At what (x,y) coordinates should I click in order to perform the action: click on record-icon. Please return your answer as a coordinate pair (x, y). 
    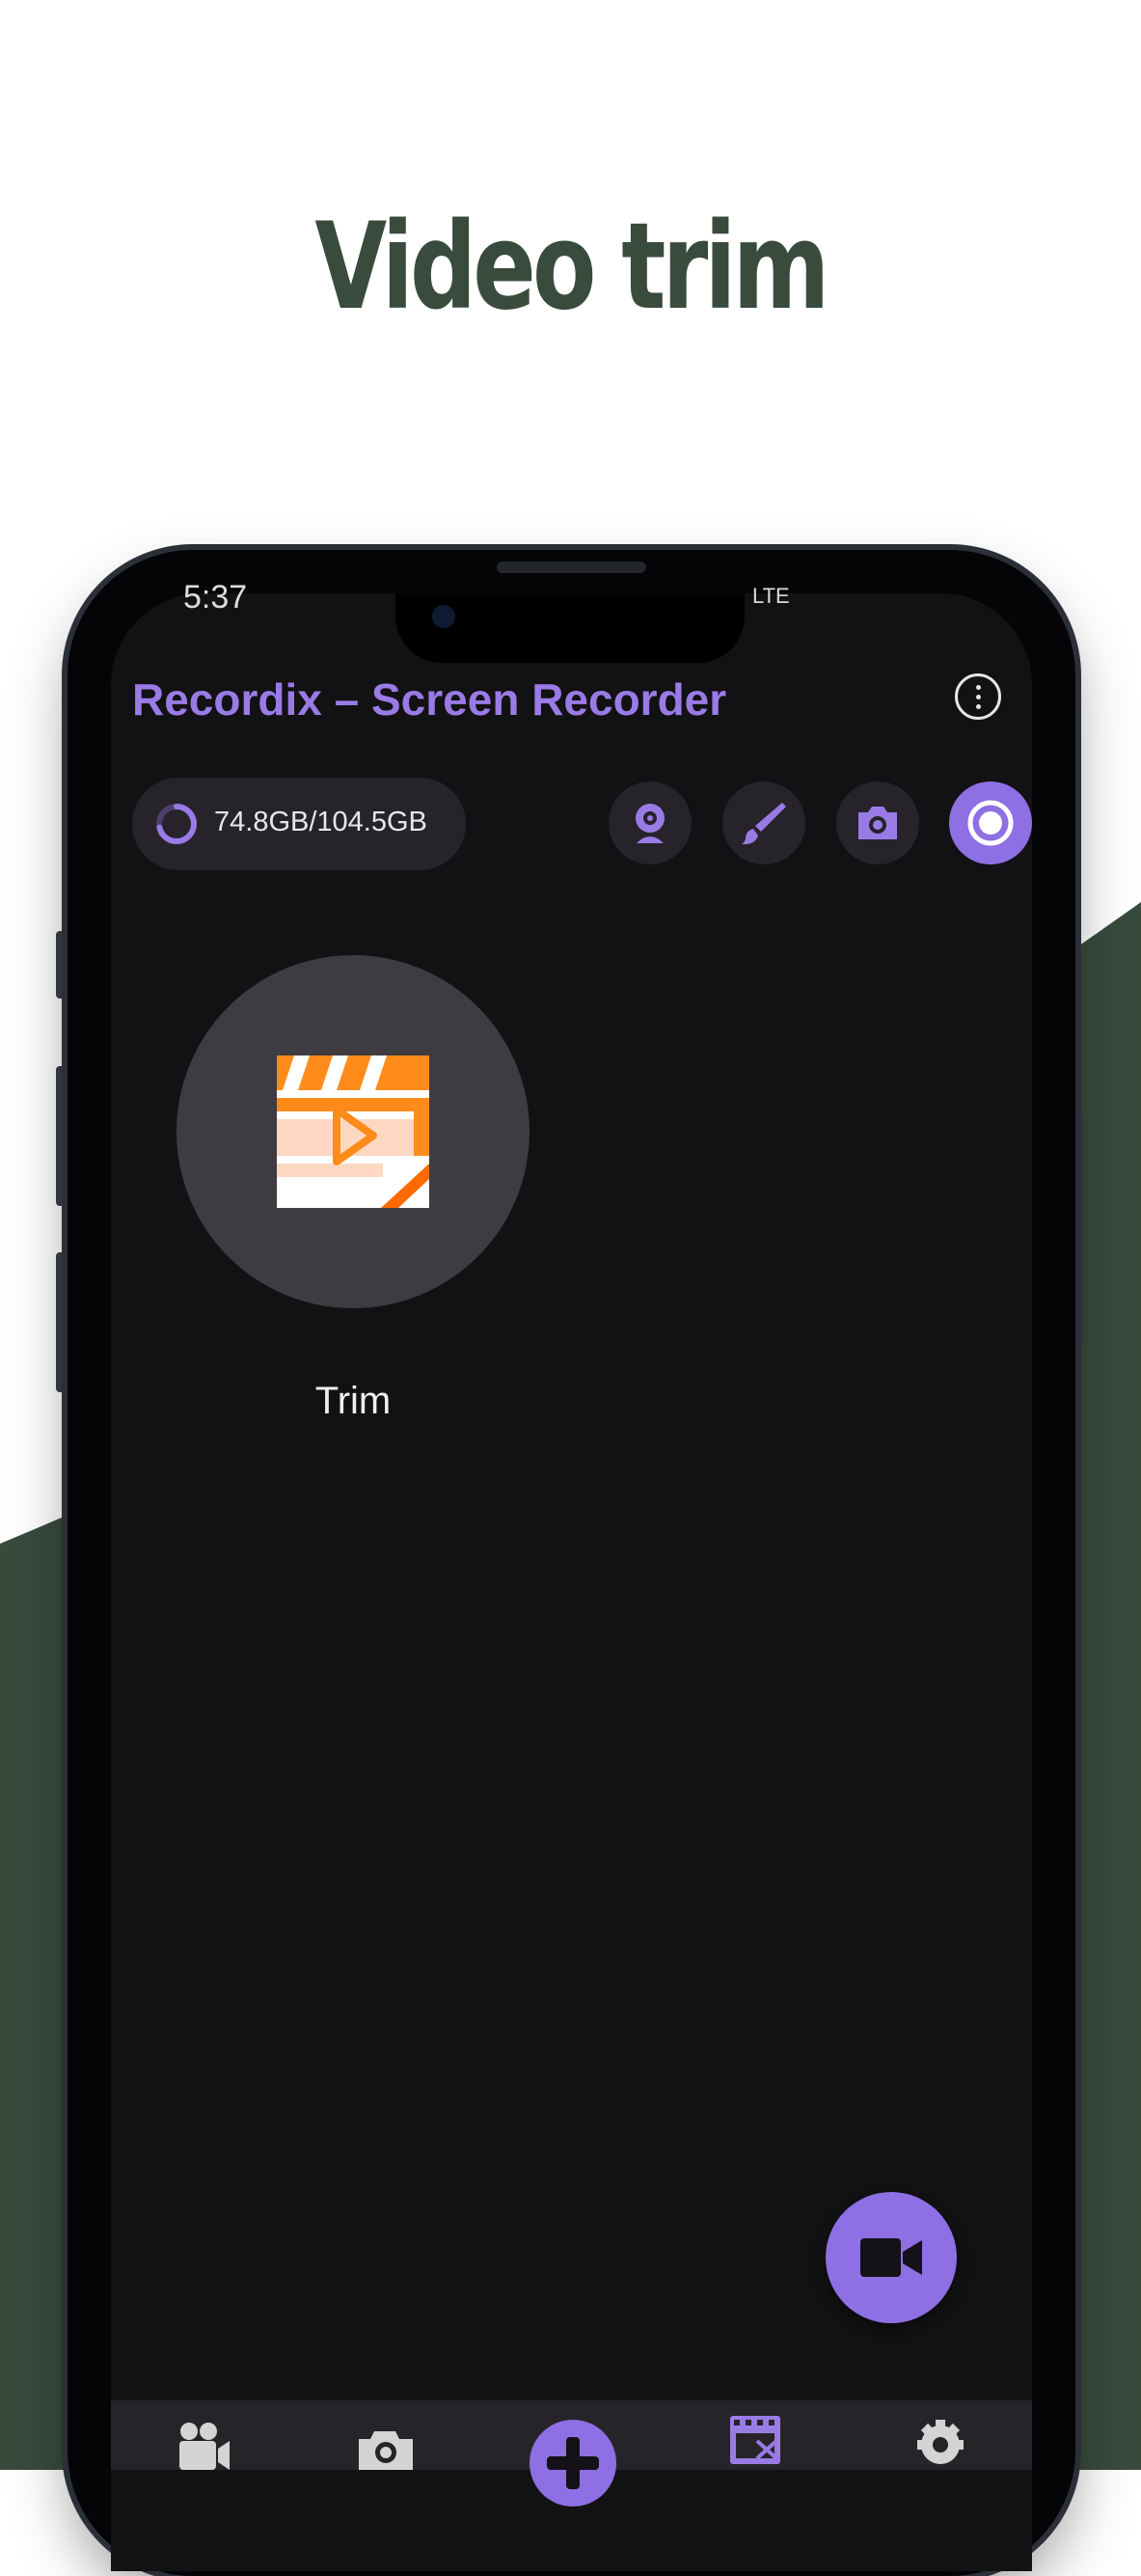
    Looking at the image, I should click on (991, 823).